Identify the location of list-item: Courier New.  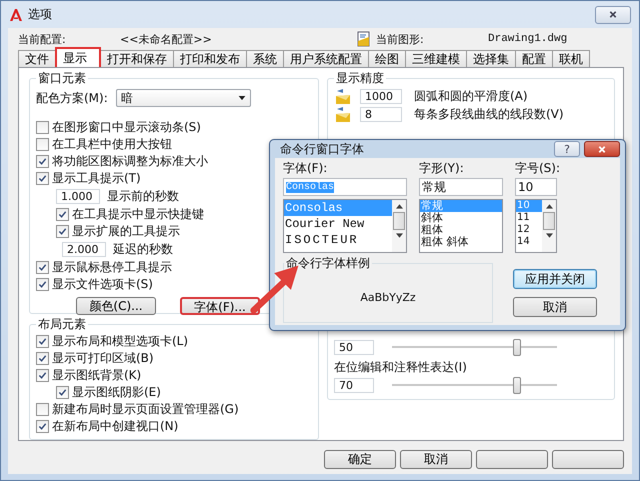
(338, 224).